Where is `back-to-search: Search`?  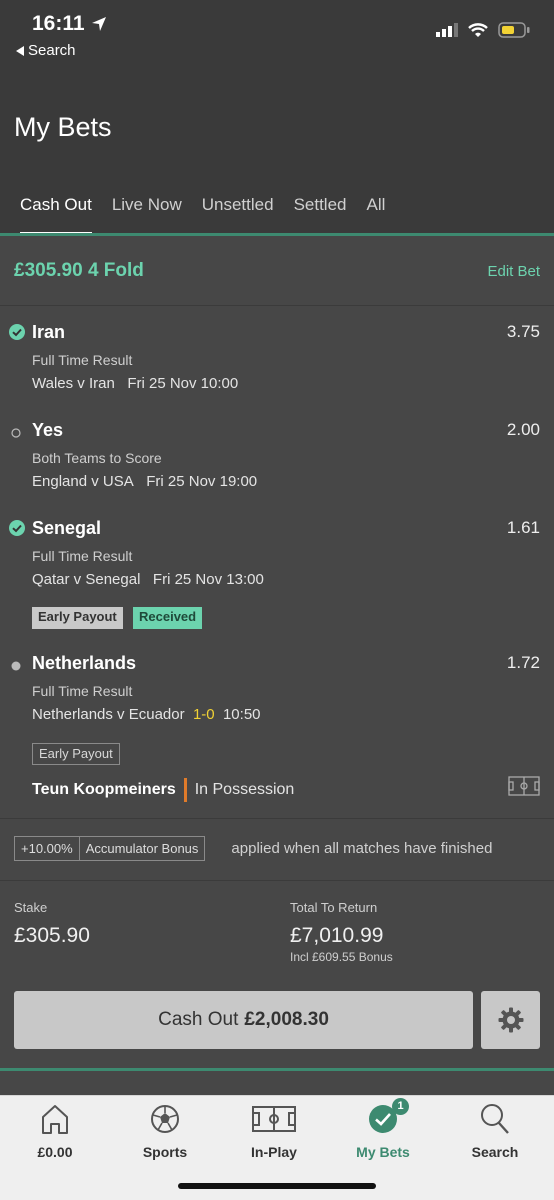
back-to-search: Search is located at coordinates (46, 50).